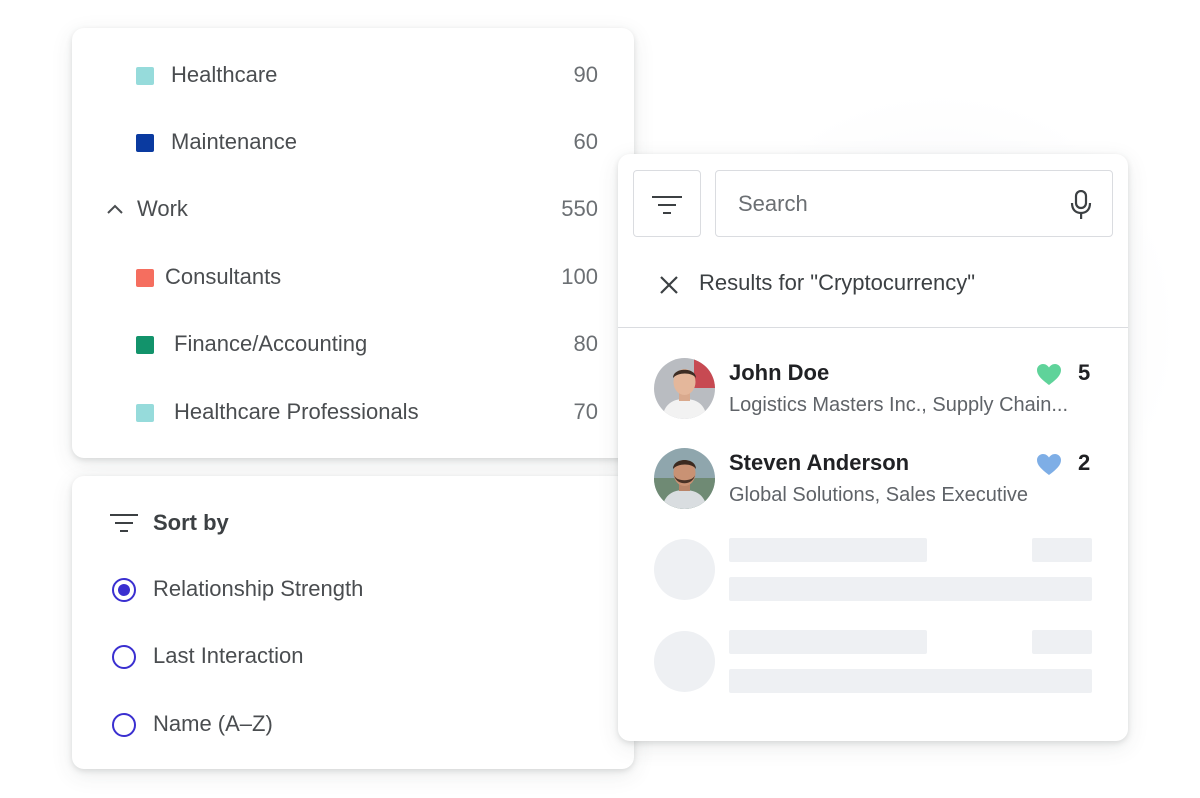 The image size is (1200, 798). What do you see at coordinates (124, 590) in the screenshot?
I see `radio-button-checked` at bounding box center [124, 590].